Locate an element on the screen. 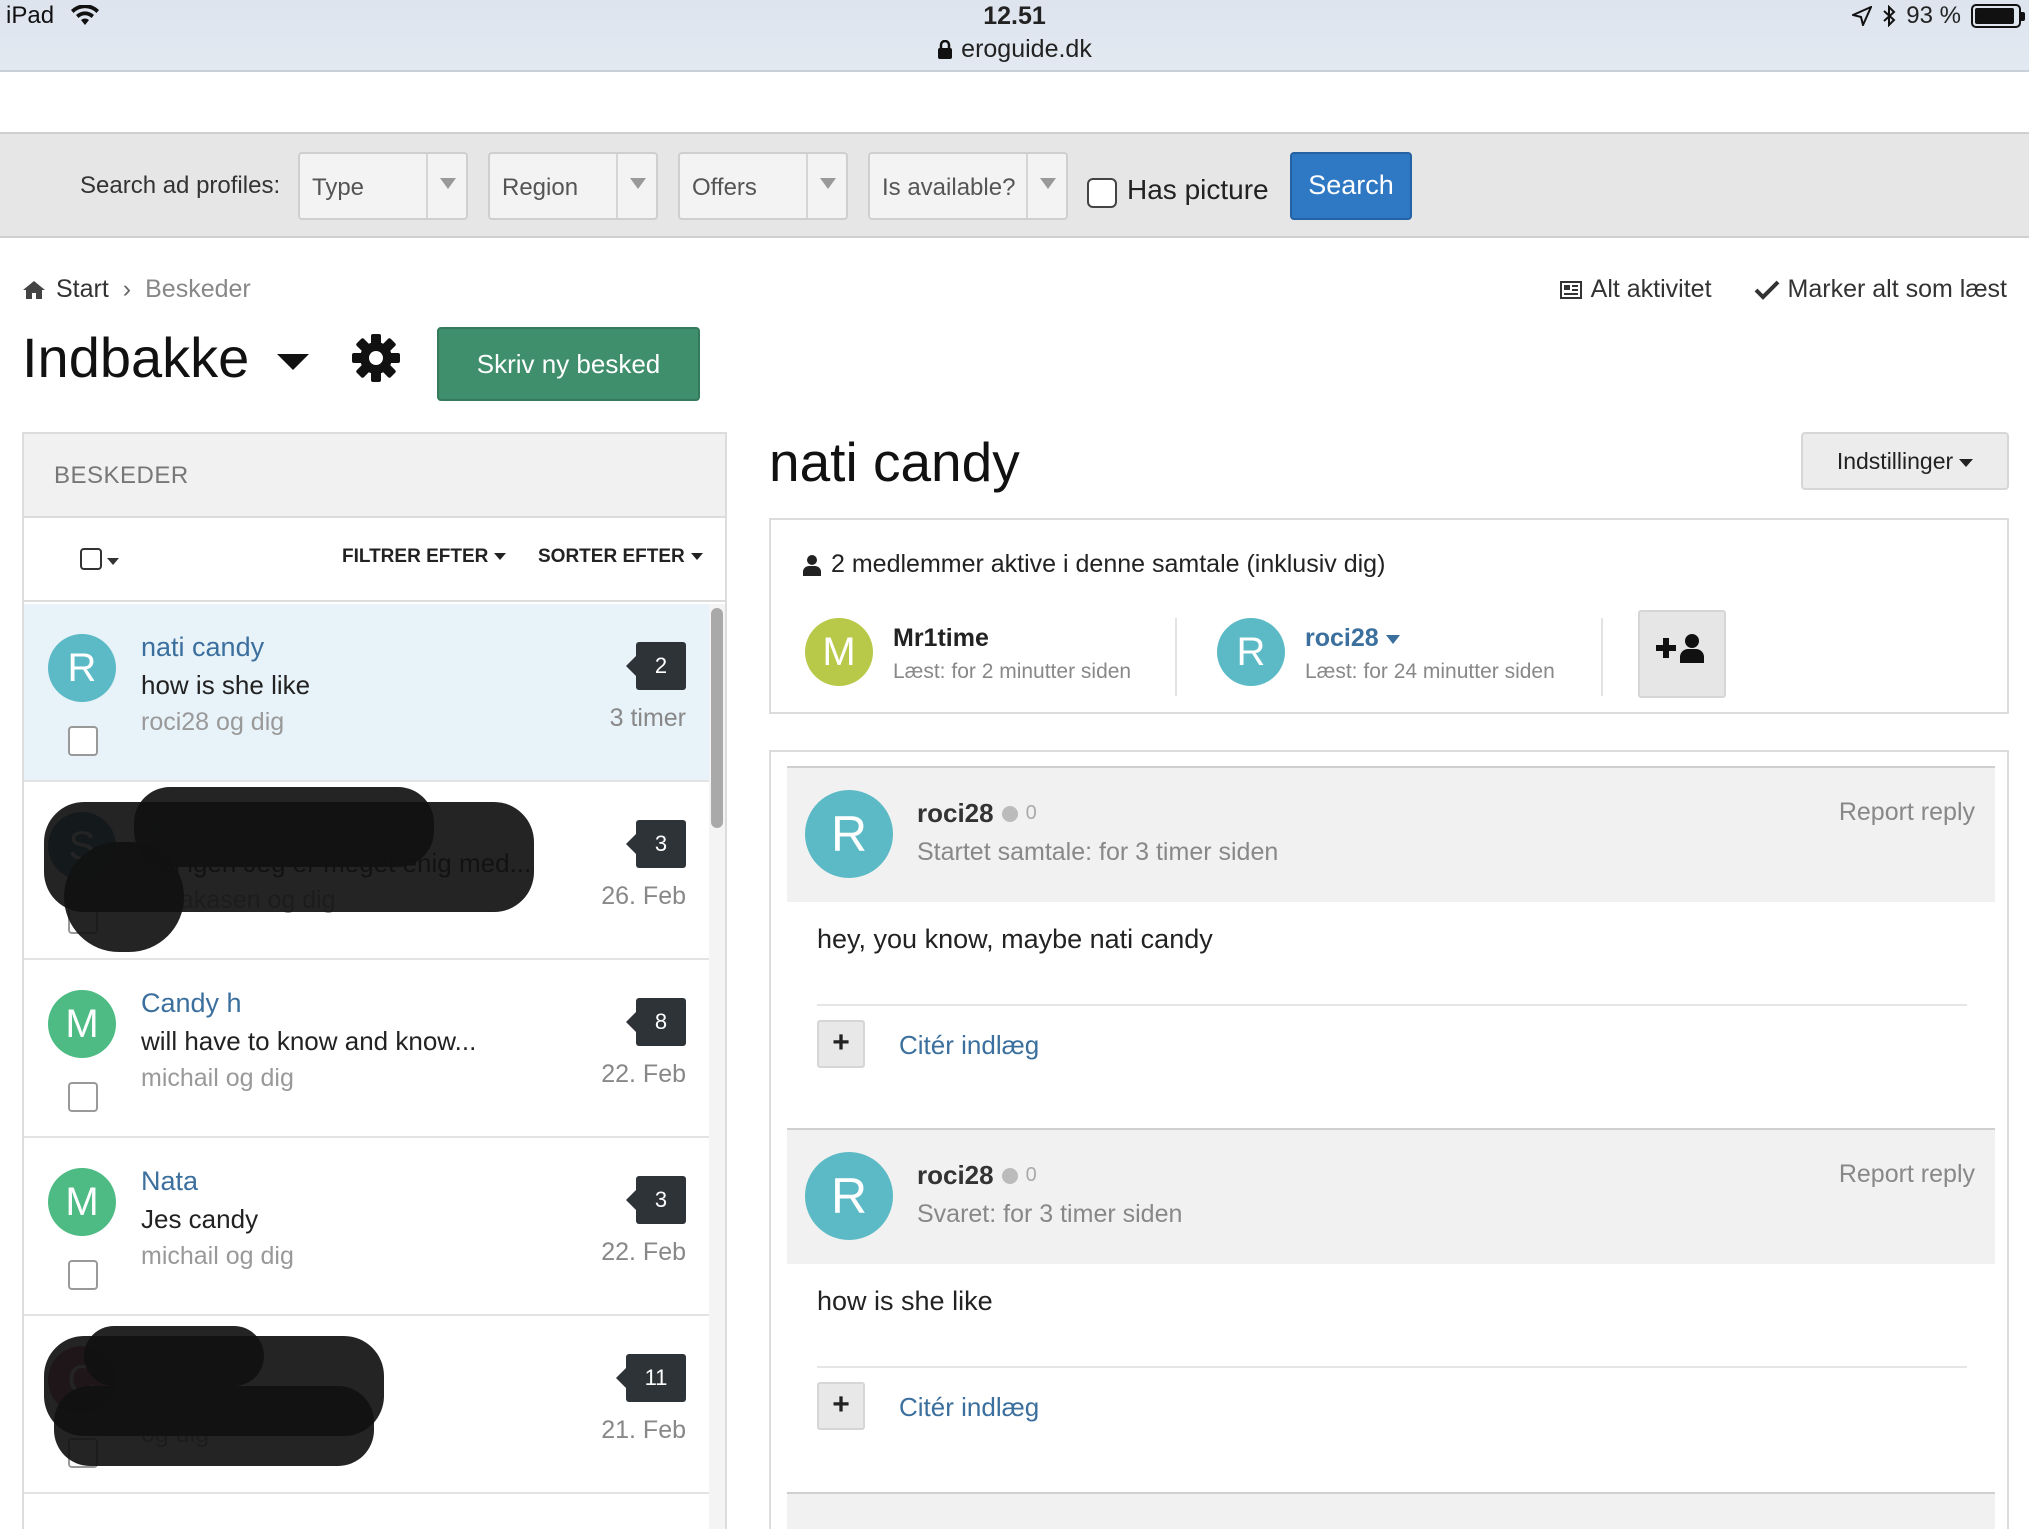 This screenshot has width=2029, height=1529. mark-all-read-link: Marker alt som læst is located at coordinates (1880, 289).